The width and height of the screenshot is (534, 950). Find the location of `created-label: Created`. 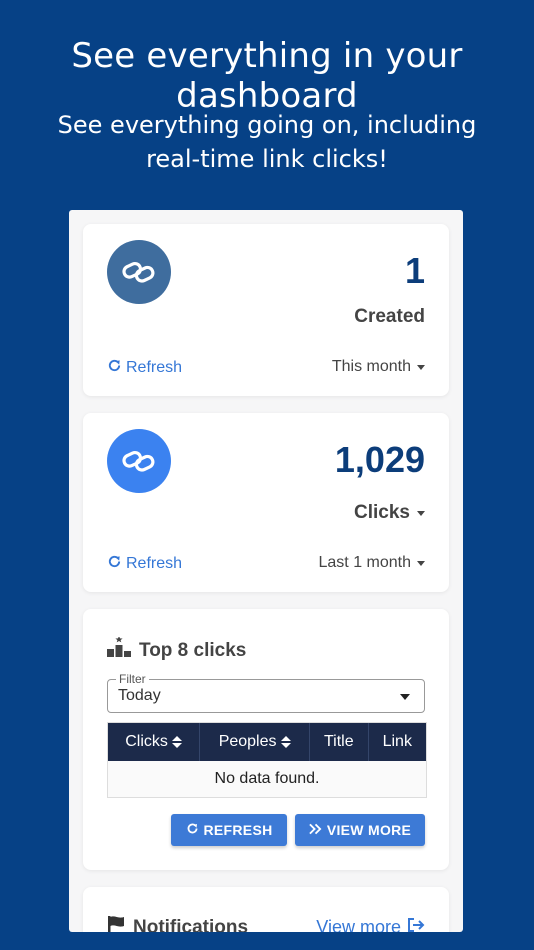

created-label: Created is located at coordinates (389, 316).